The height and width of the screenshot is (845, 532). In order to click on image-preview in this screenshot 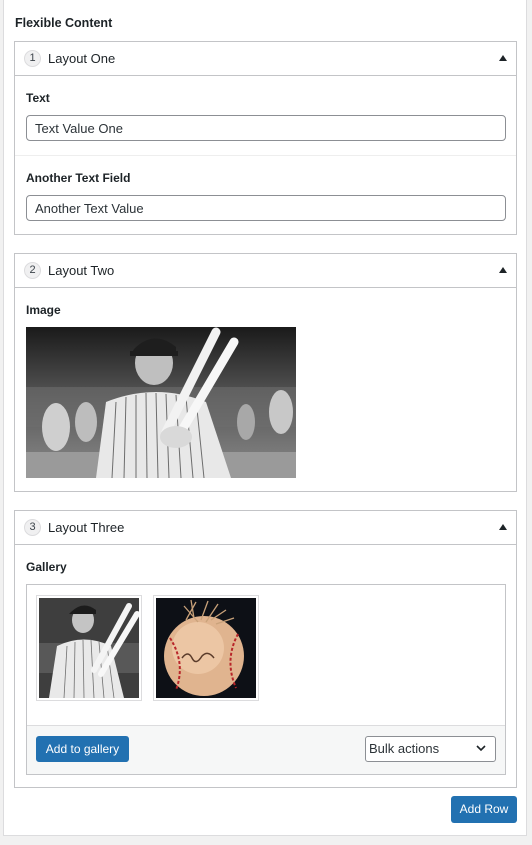, I will do `click(161, 402)`.